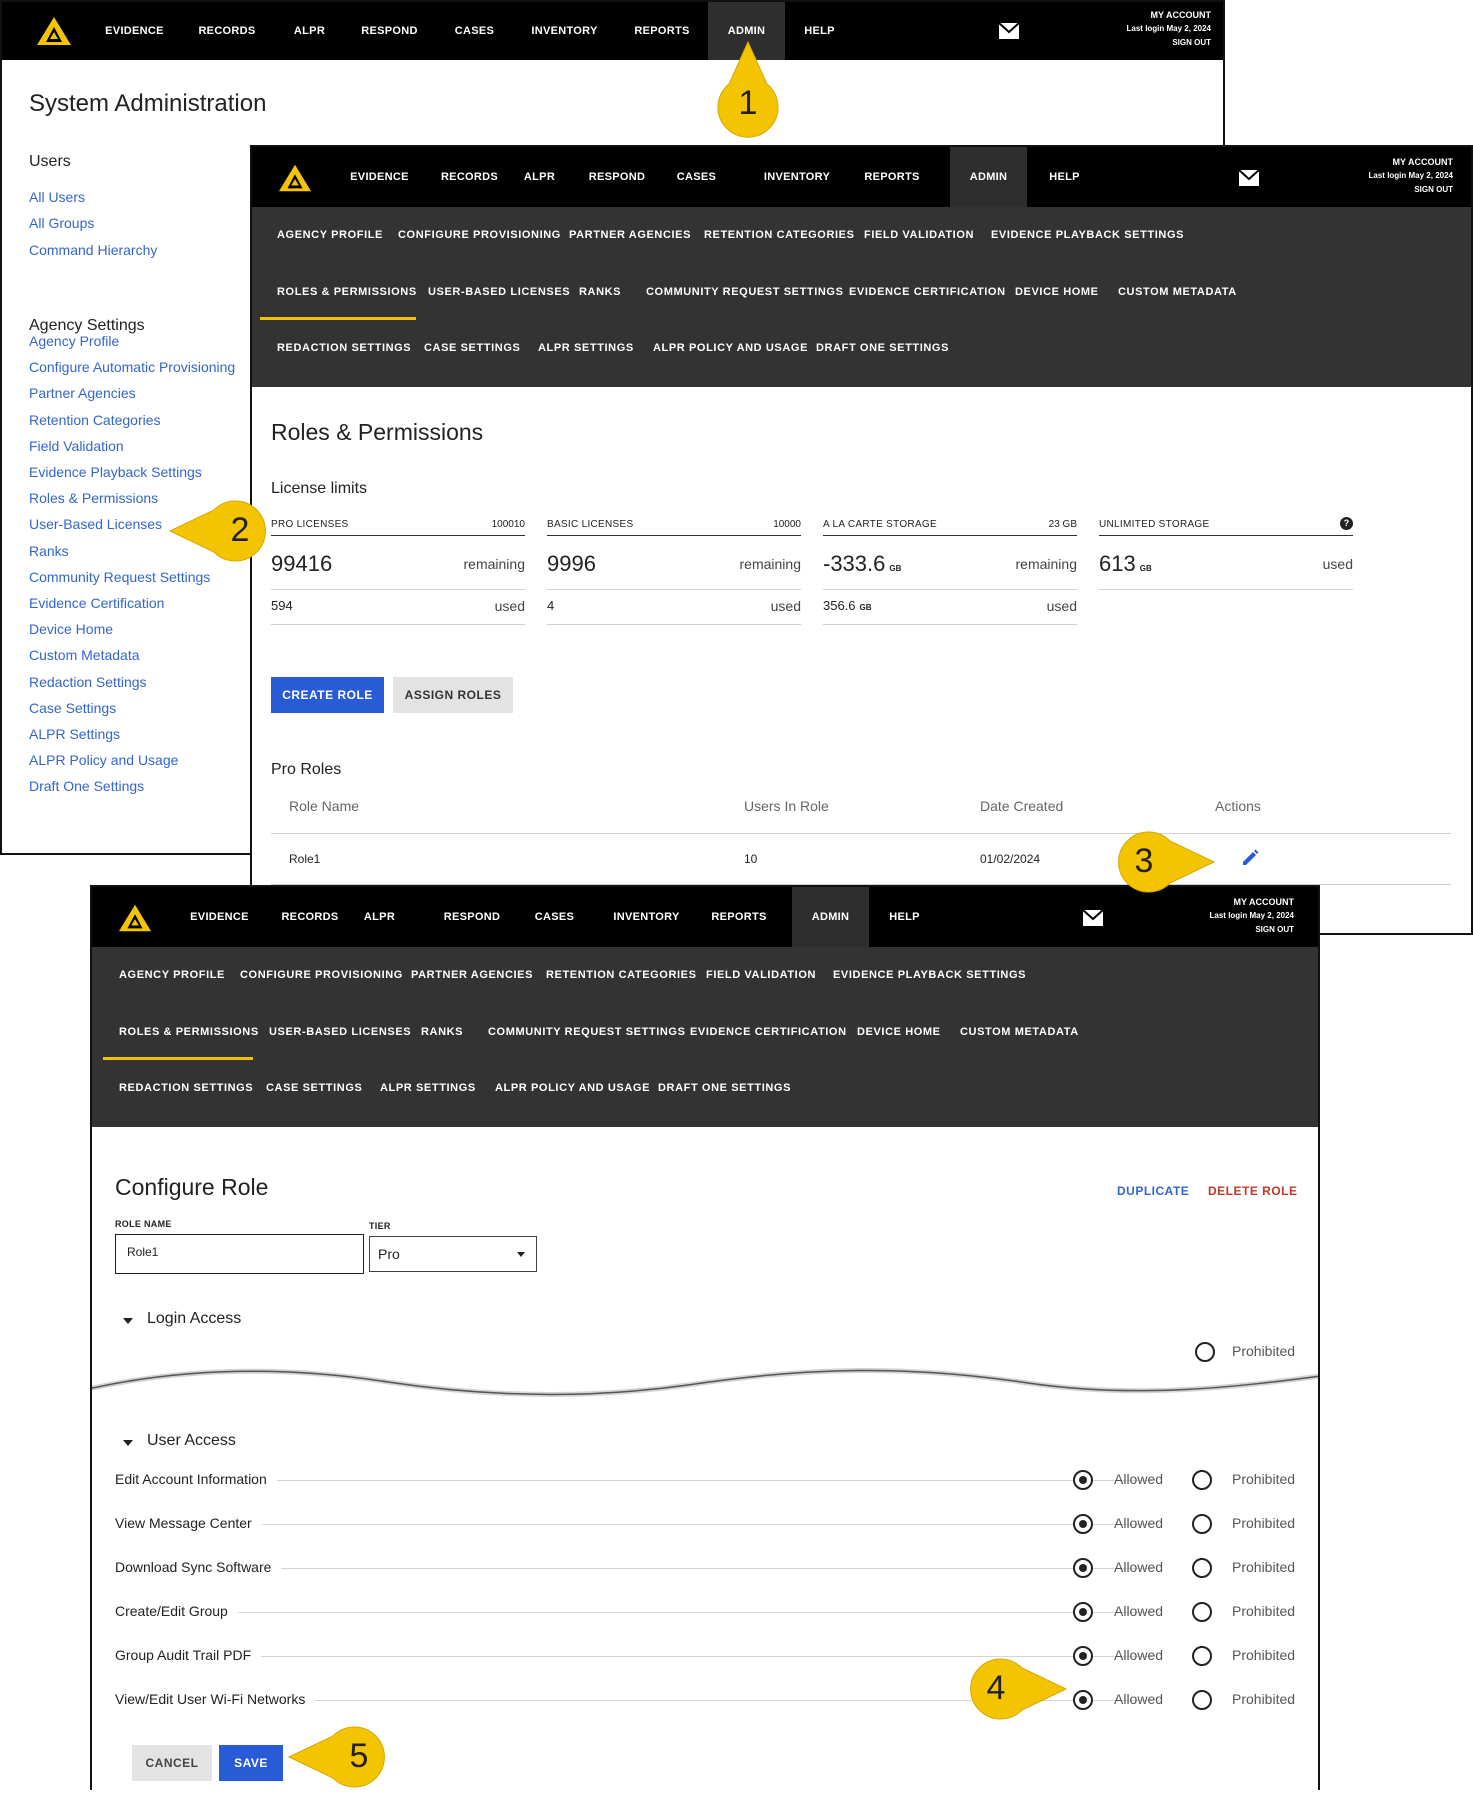 The height and width of the screenshot is (1795, 1473). Describe the element at coordinates (76, 446) in the screenshot. I see `sidebar-link-field-validation: Field Validation` at that location.